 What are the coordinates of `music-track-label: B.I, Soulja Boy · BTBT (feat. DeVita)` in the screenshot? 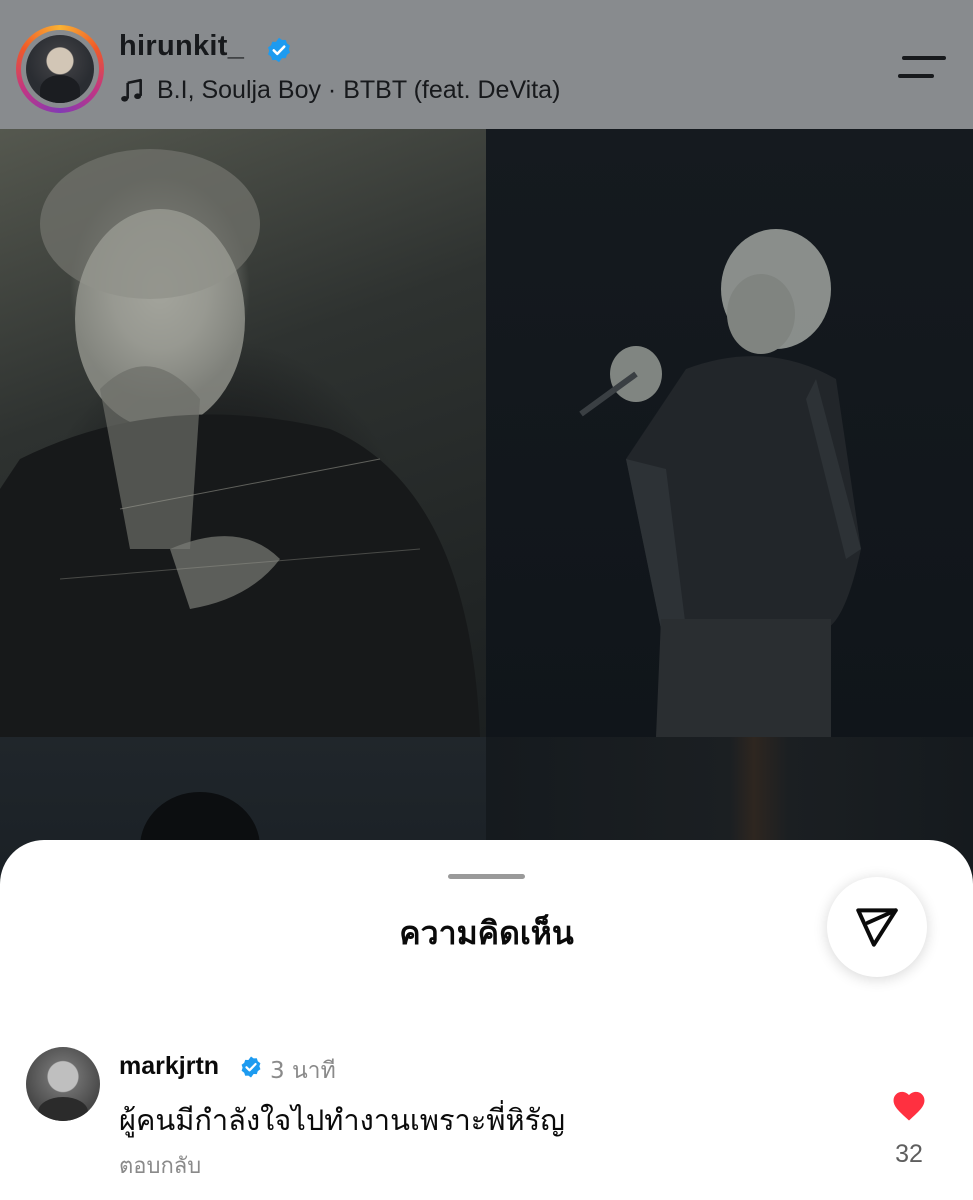 It's located at (359, 90).